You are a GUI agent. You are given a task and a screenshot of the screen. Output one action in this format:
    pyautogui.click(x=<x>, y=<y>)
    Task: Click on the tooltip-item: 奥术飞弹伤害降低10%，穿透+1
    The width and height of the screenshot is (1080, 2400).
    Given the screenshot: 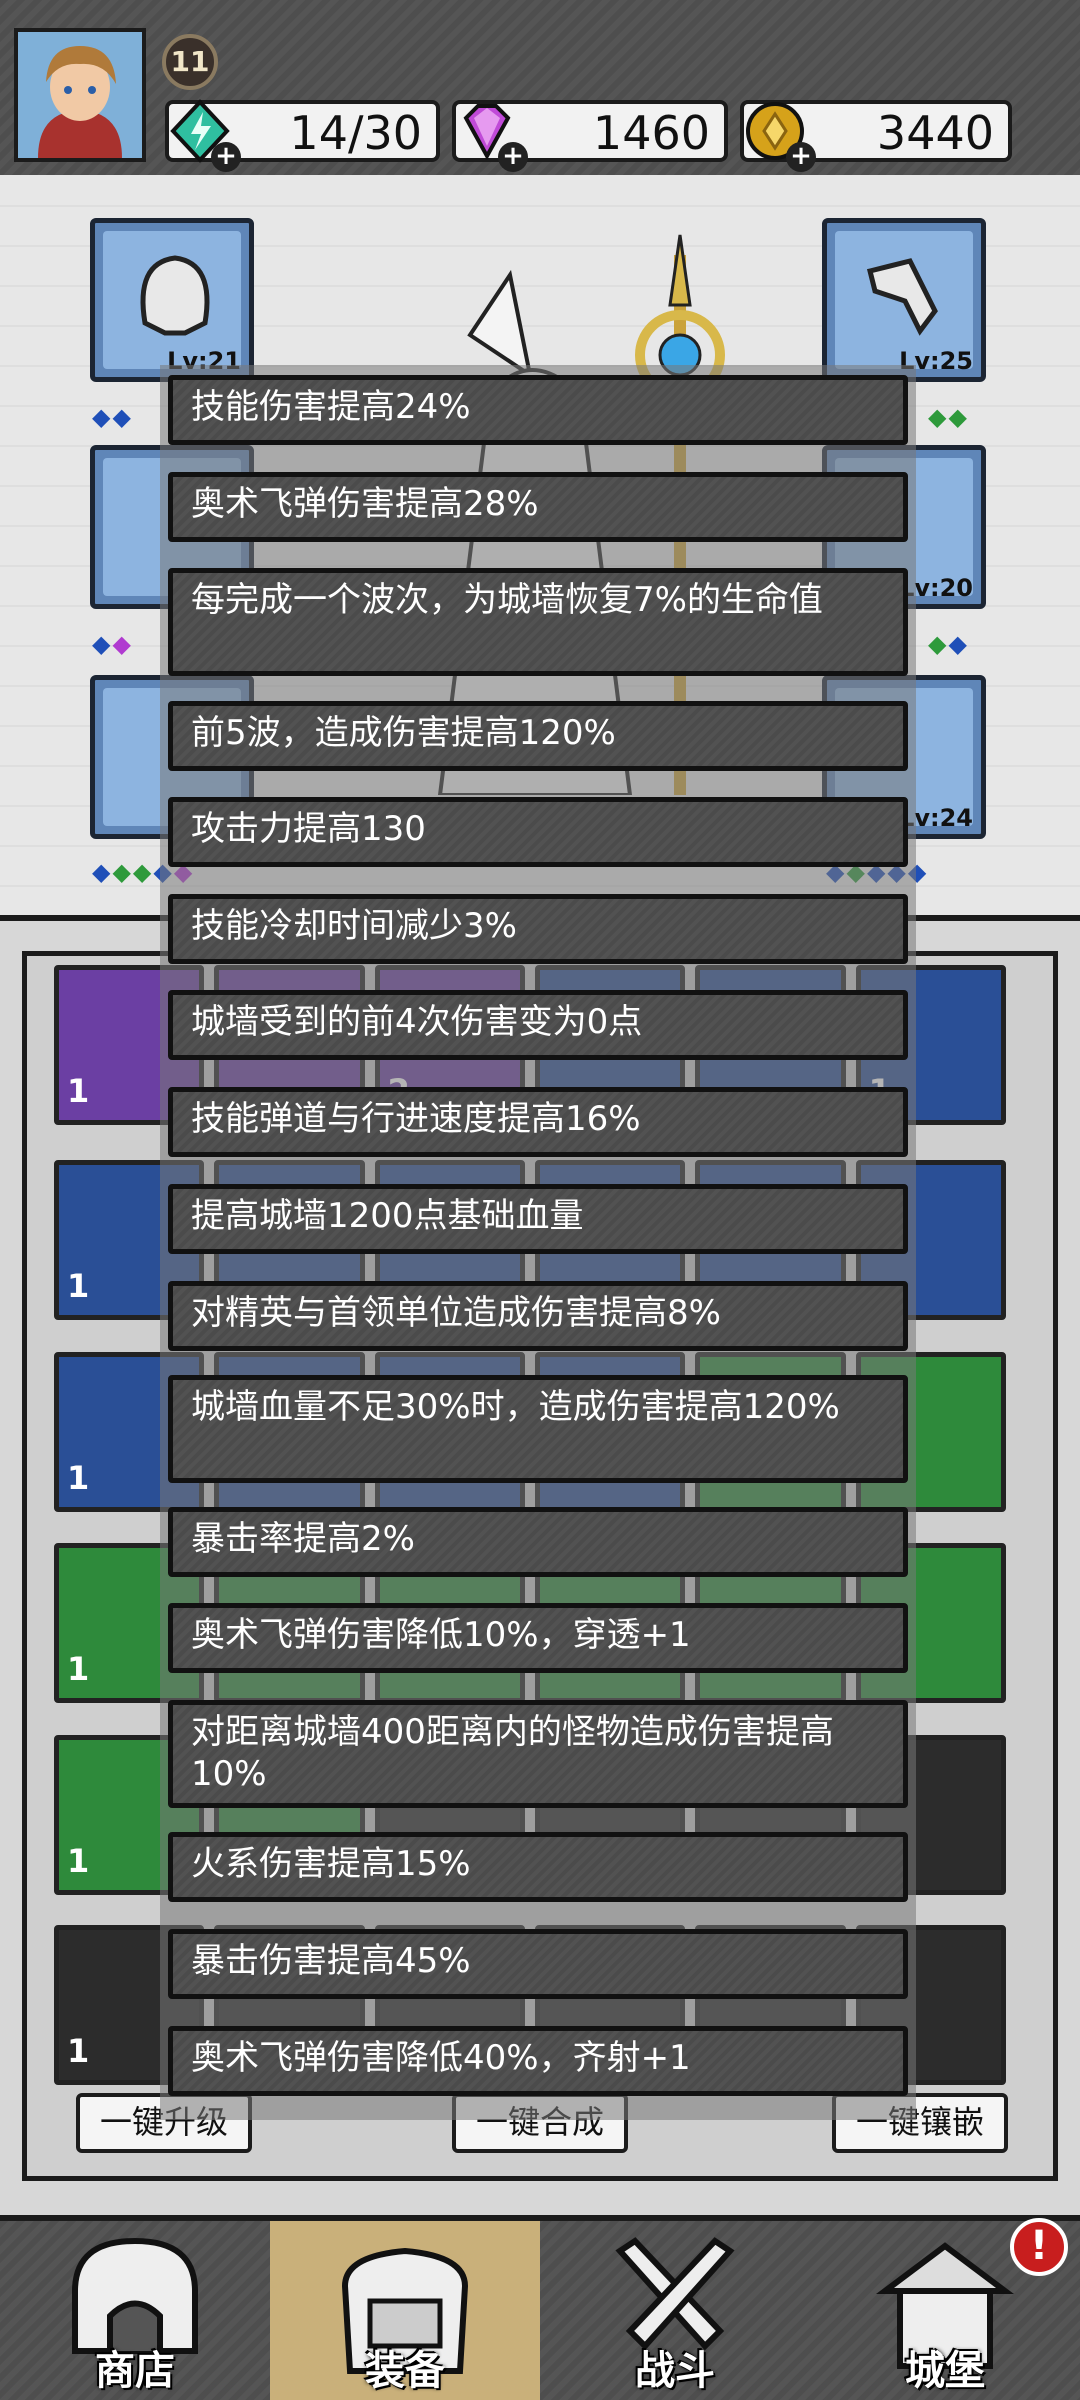 What is the action you would take?
    pyautogui.click(x=538, y=1638)
    